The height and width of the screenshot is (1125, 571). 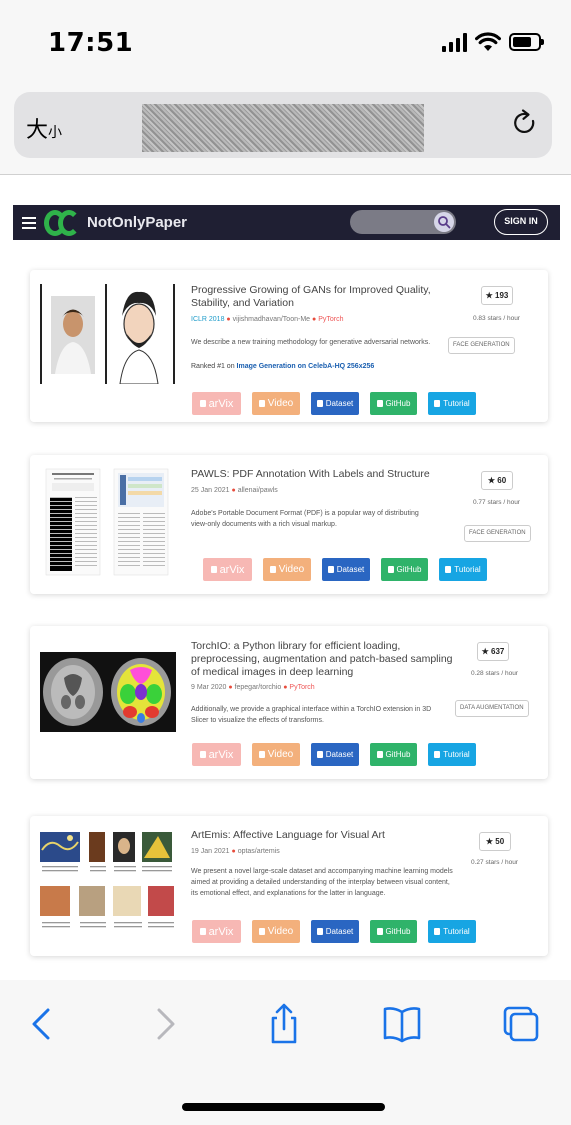 I want to click on status-icons, so click(x=493, y=42).